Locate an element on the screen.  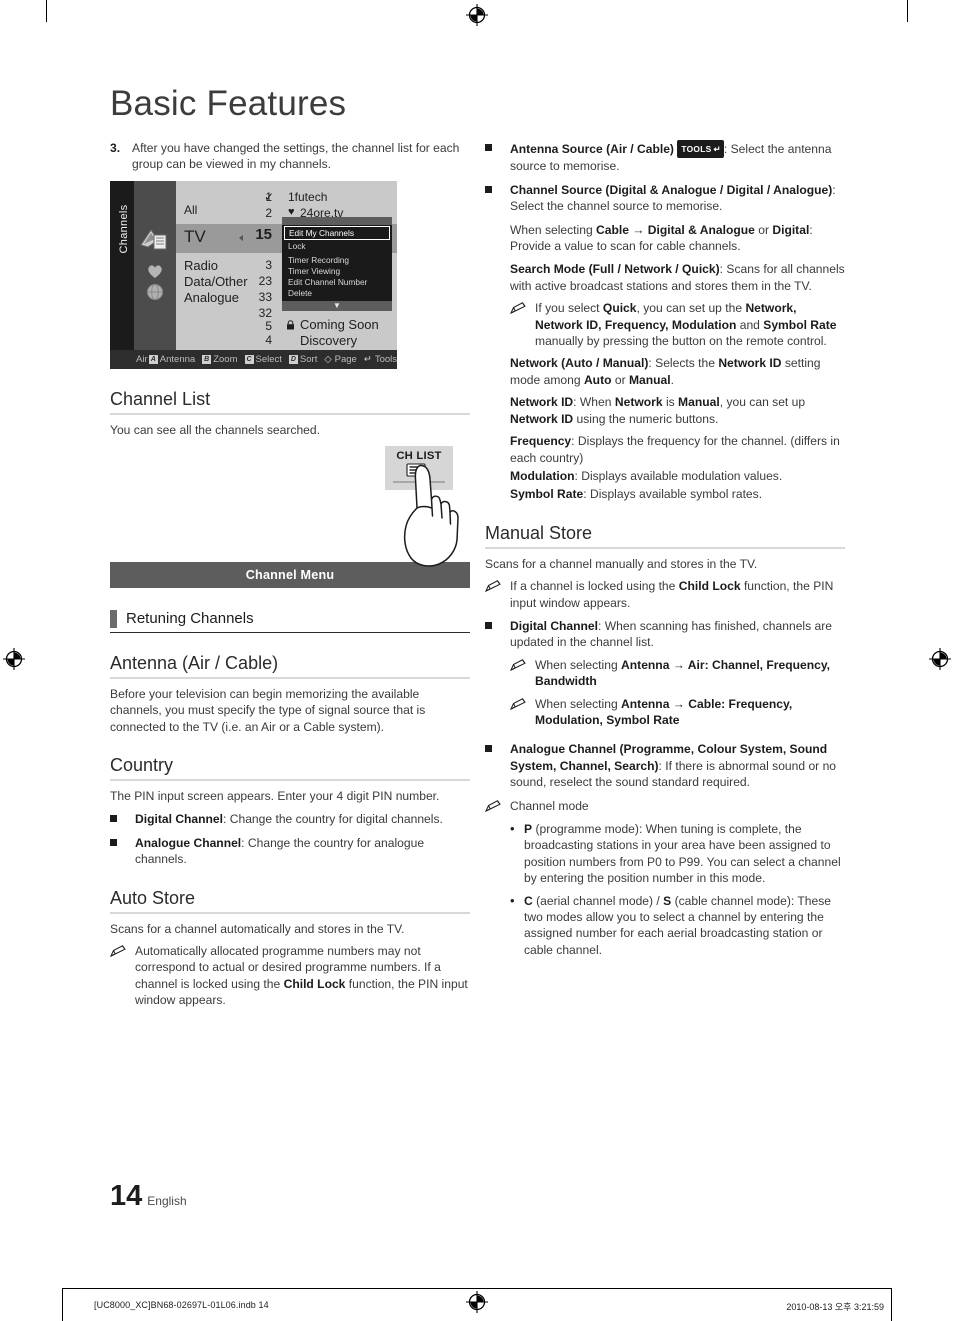
tv-channel-number: 33 is located at coordinates (265, 296).